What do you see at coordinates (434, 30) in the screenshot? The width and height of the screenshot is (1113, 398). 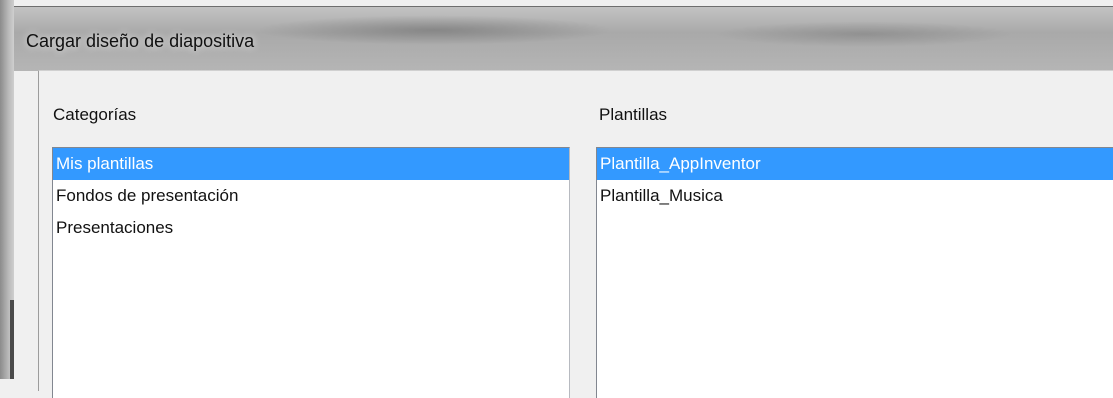 I see `titlebar-glass-effect` at bounding box center [434, 30].